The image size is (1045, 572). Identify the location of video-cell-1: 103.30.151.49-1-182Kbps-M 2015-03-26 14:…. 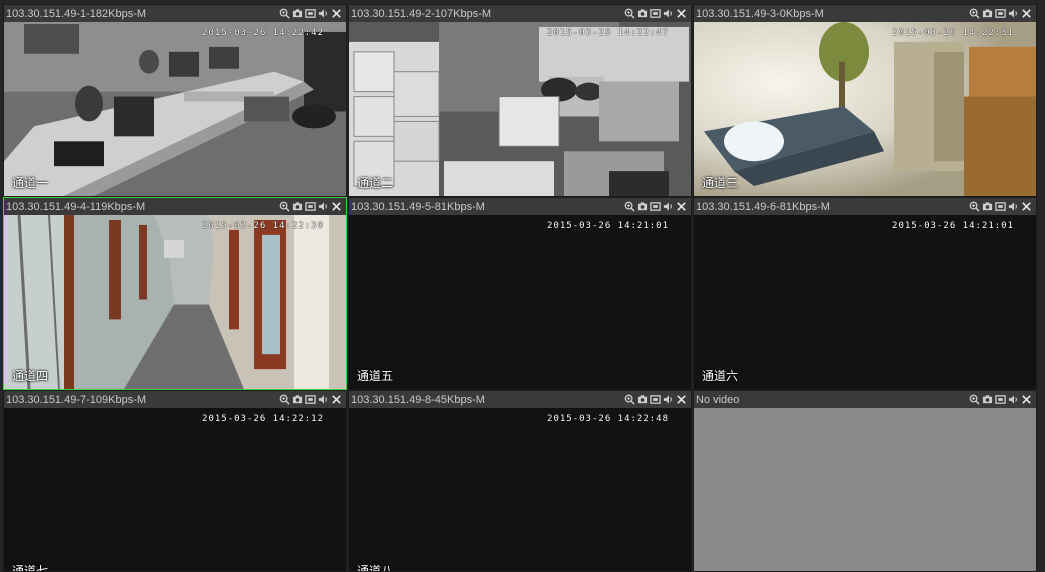
(175, 100).